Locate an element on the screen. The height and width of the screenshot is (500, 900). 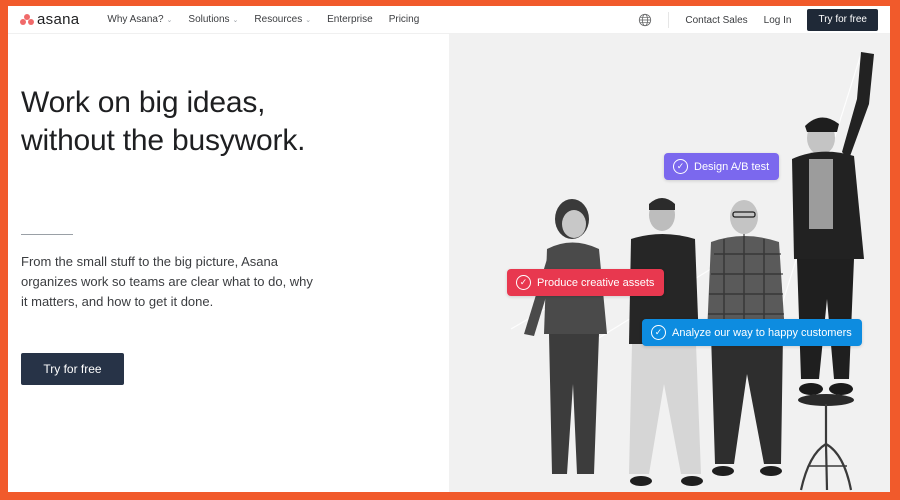
nav-enterprise: Enterprise is located at coordinates (350, 19).